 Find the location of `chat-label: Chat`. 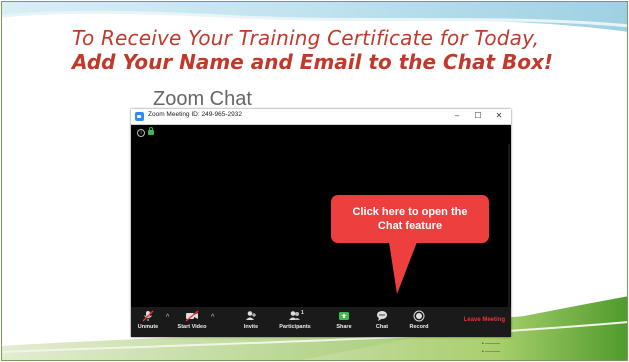

chat-label: Chat is located at coordinates (382, 327).